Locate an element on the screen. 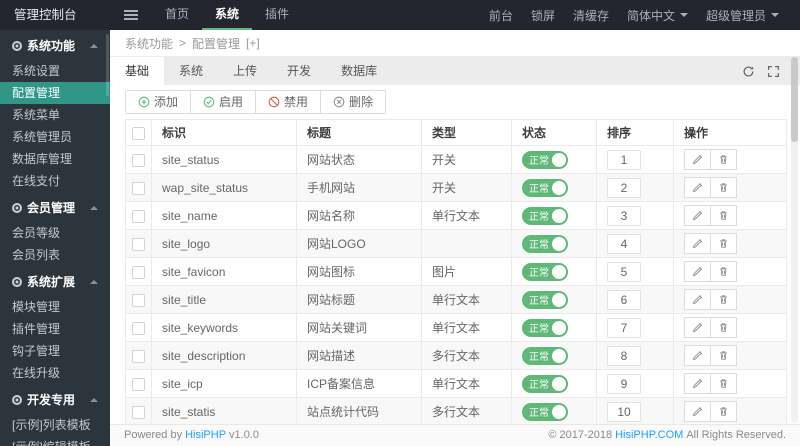 This screenshot has width=800, height=446. select-all-checkbox is located at coordinates (138, 133).